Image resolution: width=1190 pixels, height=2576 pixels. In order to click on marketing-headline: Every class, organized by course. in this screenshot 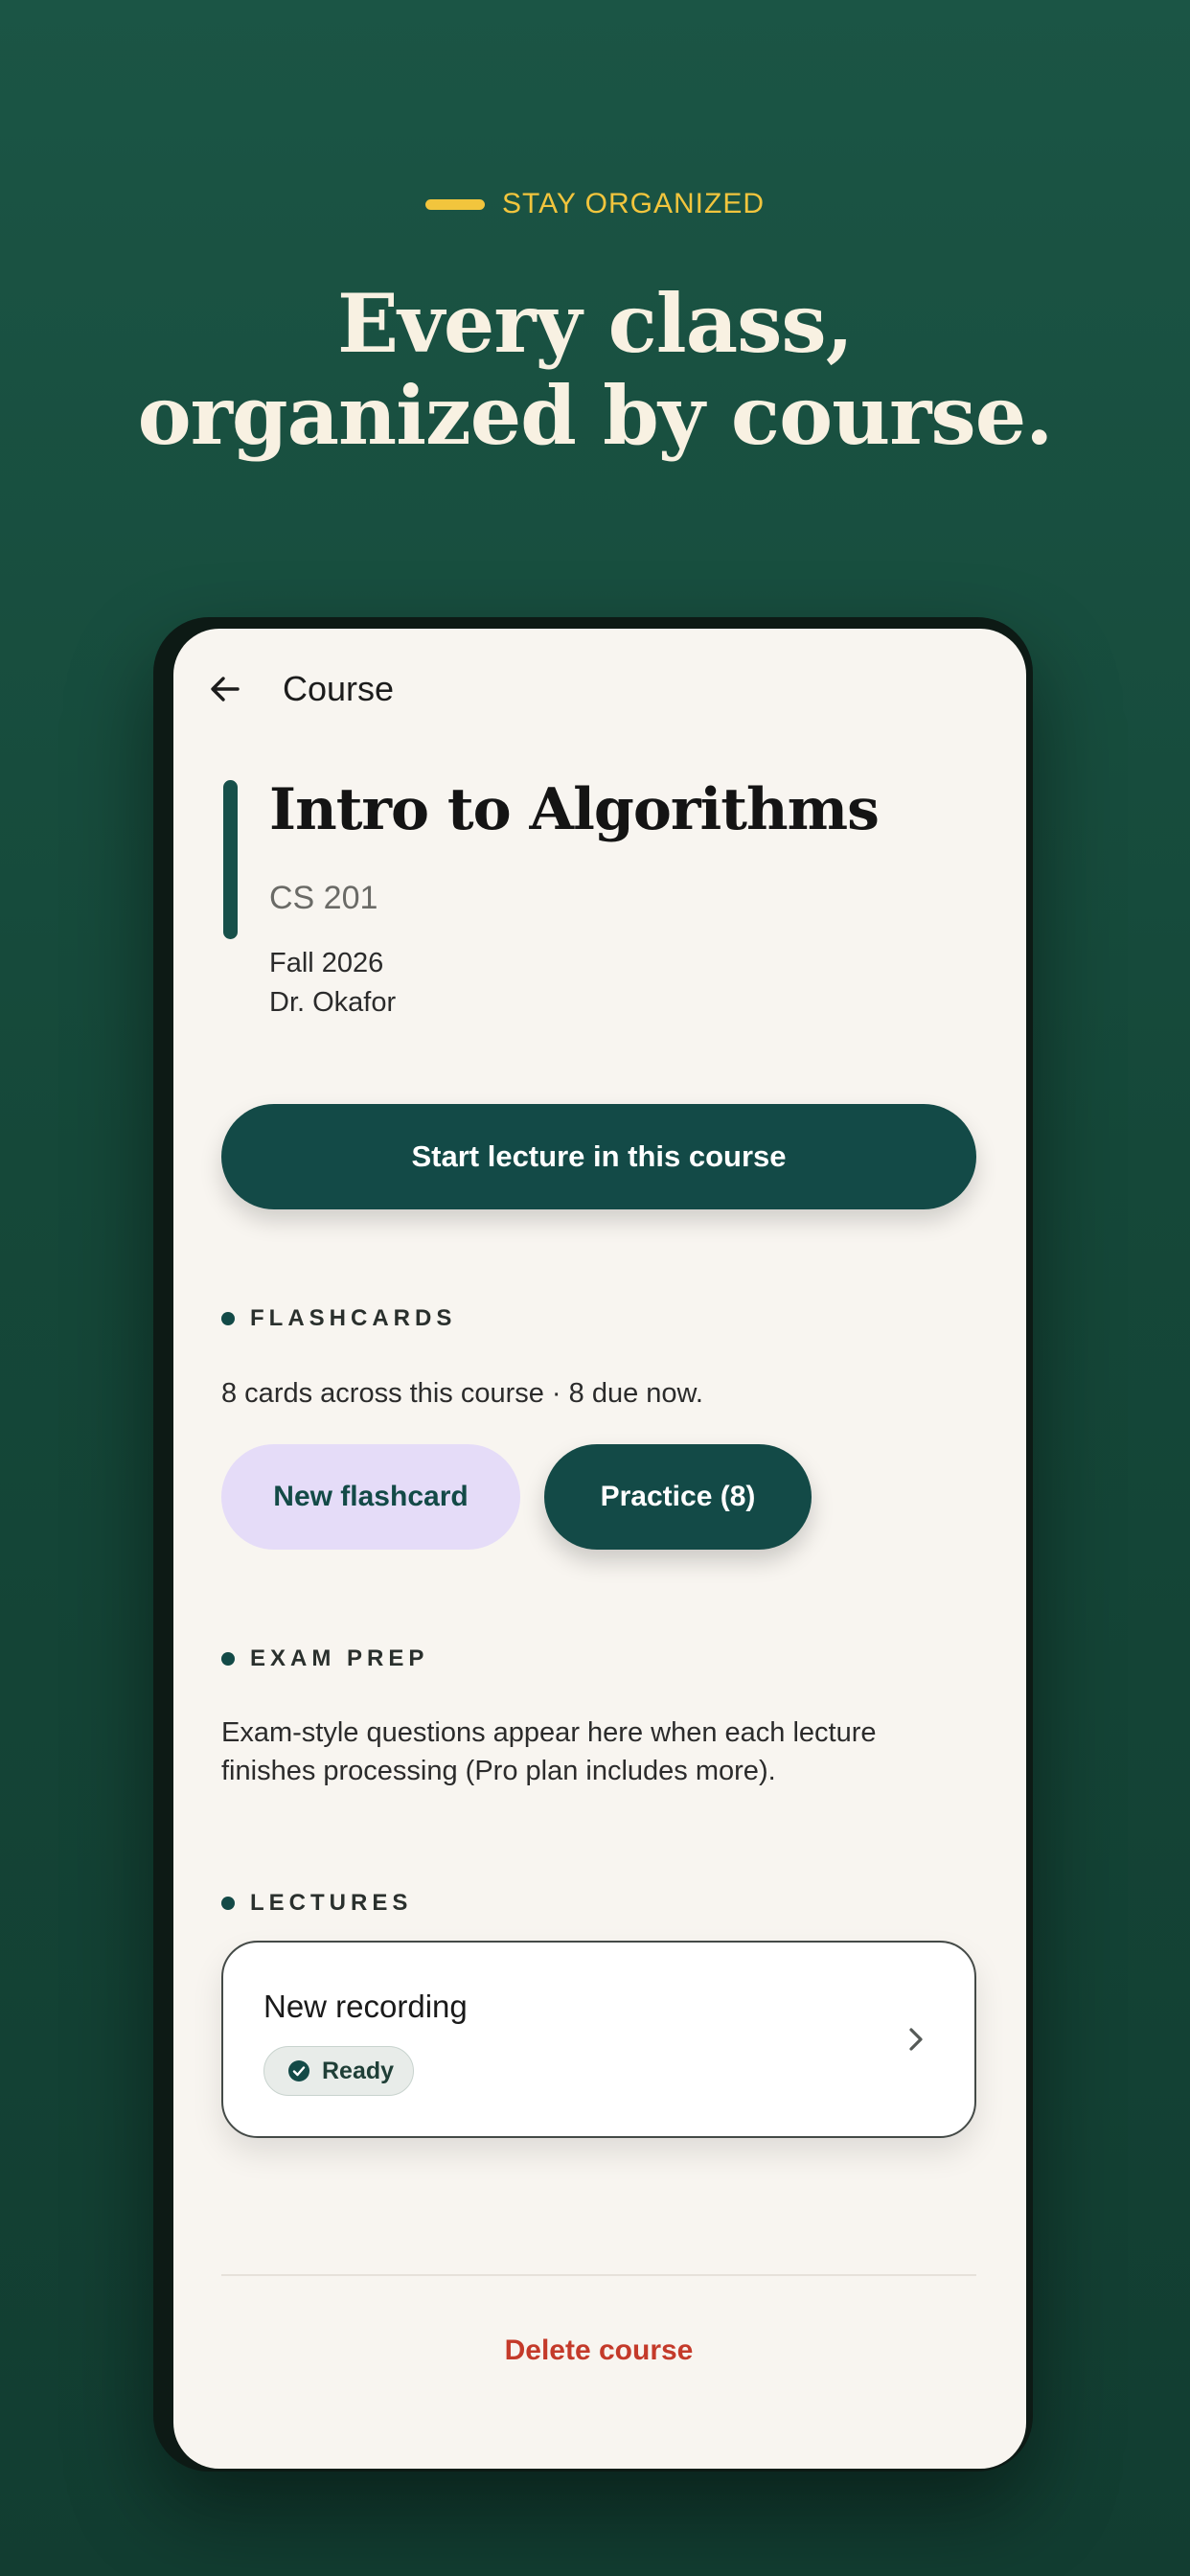, I will do `click(595, 370)`.